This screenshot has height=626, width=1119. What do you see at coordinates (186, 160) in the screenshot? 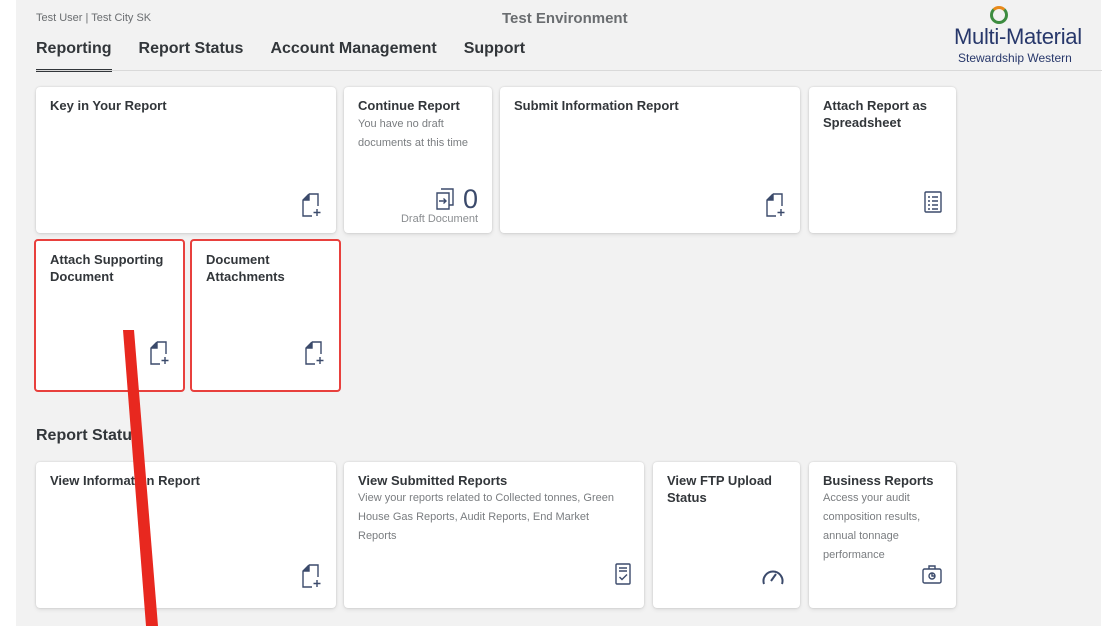
I see `tile-key-in-report: Key in Your Report` at bounding box center [186, 160].